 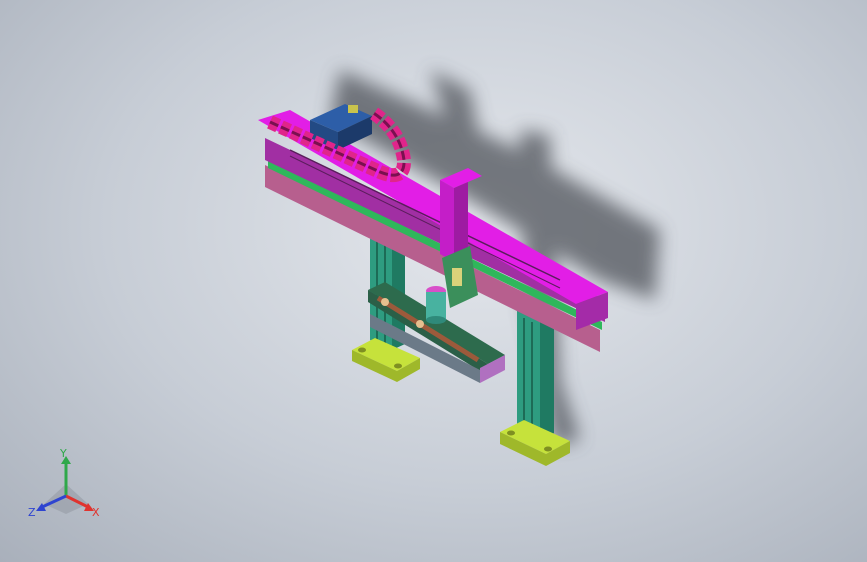 I want to click on z-axis-label: Z, so click(x=32, y=512).